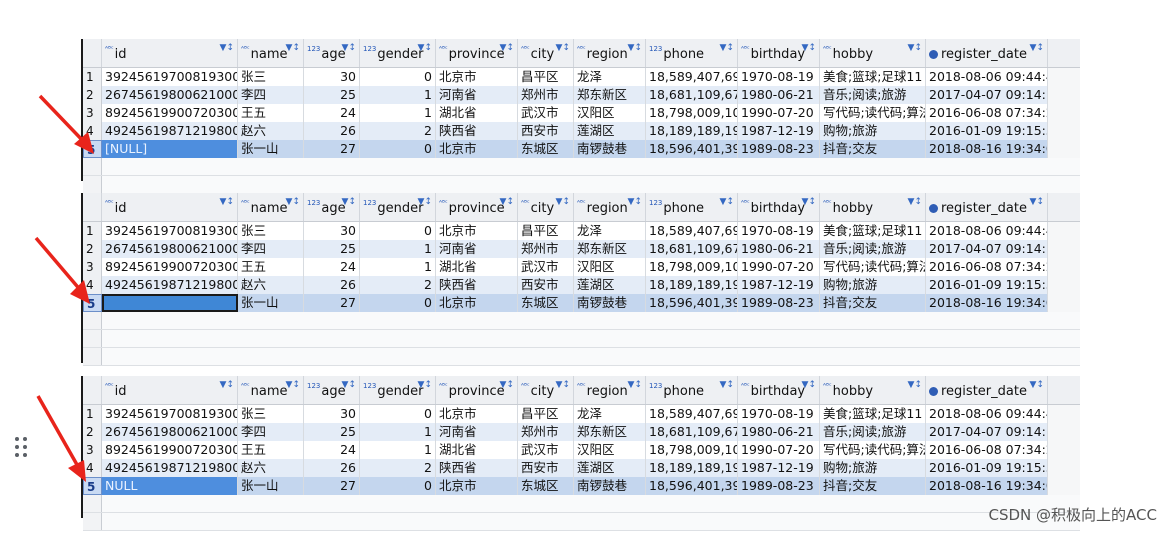  I want to click on table-cell-id: 492456198712198000, so click(170, 468).